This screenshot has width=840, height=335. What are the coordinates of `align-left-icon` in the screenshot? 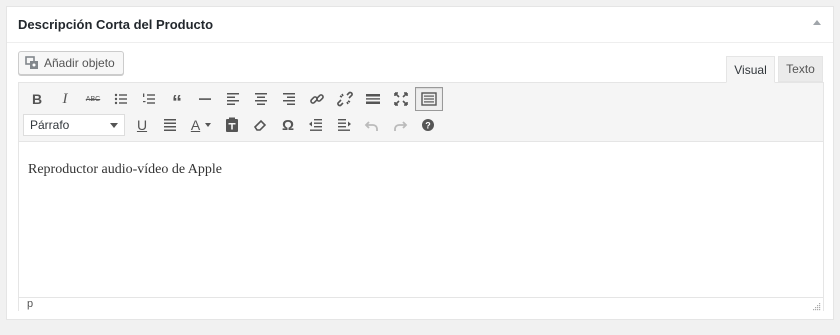 It's located at (233, 99).